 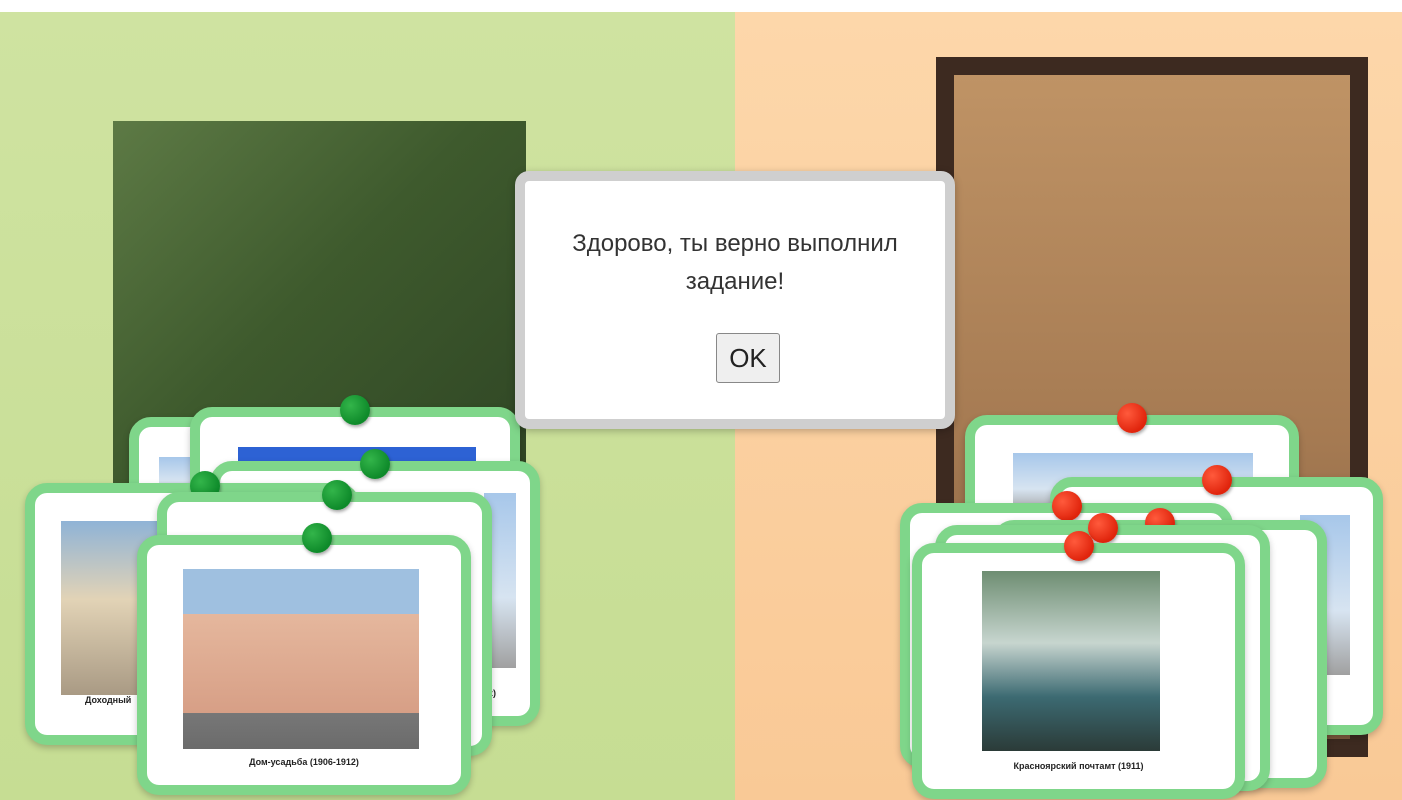 I want to click on card-left-6: Дом-усадьба (1906-1912), so click(x=304, y=659).